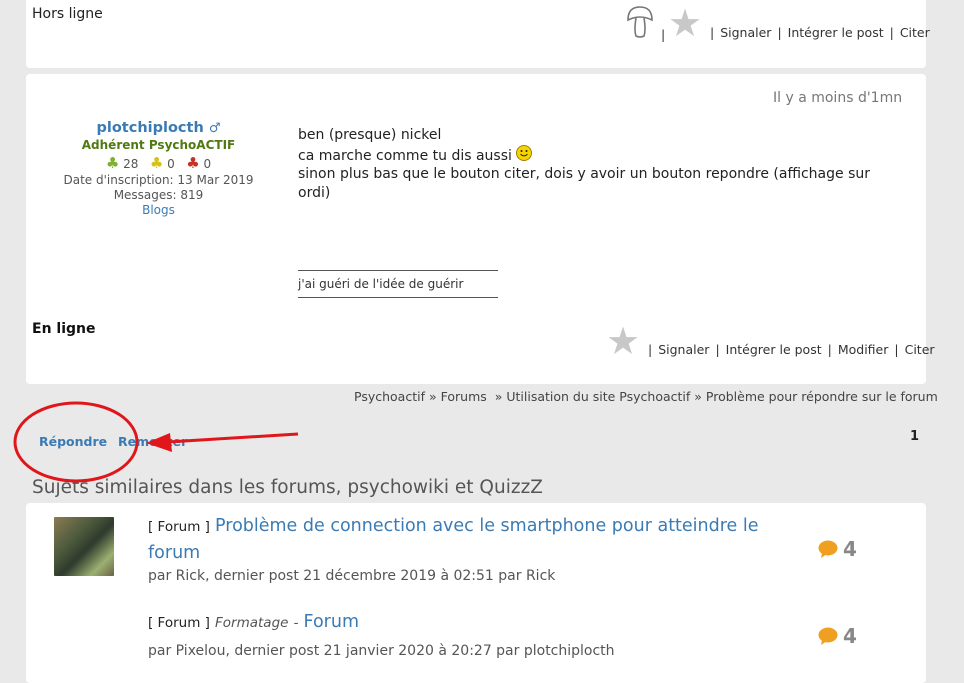 The height and width of the screenshot is (683, 964). Describe the element at coordinates (149, 128) in the screenshot. I see `author-name-link: plotchiplocth` at that location.